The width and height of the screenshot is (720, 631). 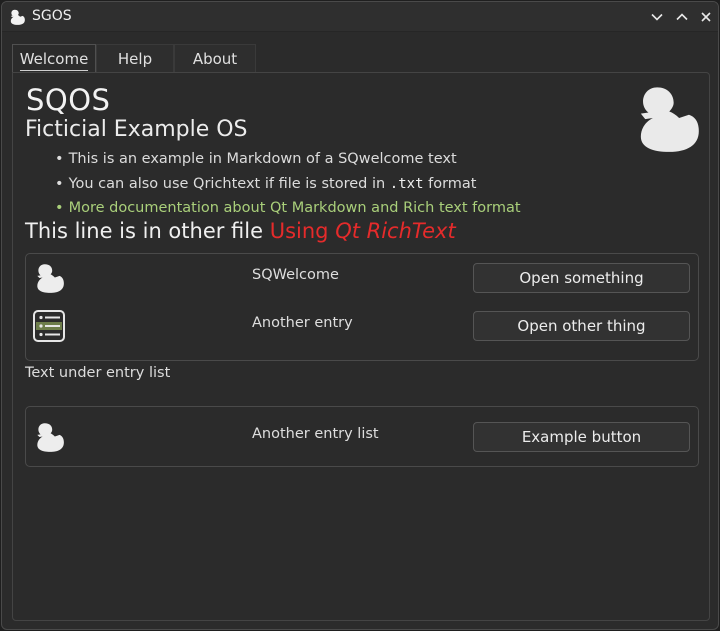 I want to click on richtext-italic: Qt RichText, so click(x=395, y=231).